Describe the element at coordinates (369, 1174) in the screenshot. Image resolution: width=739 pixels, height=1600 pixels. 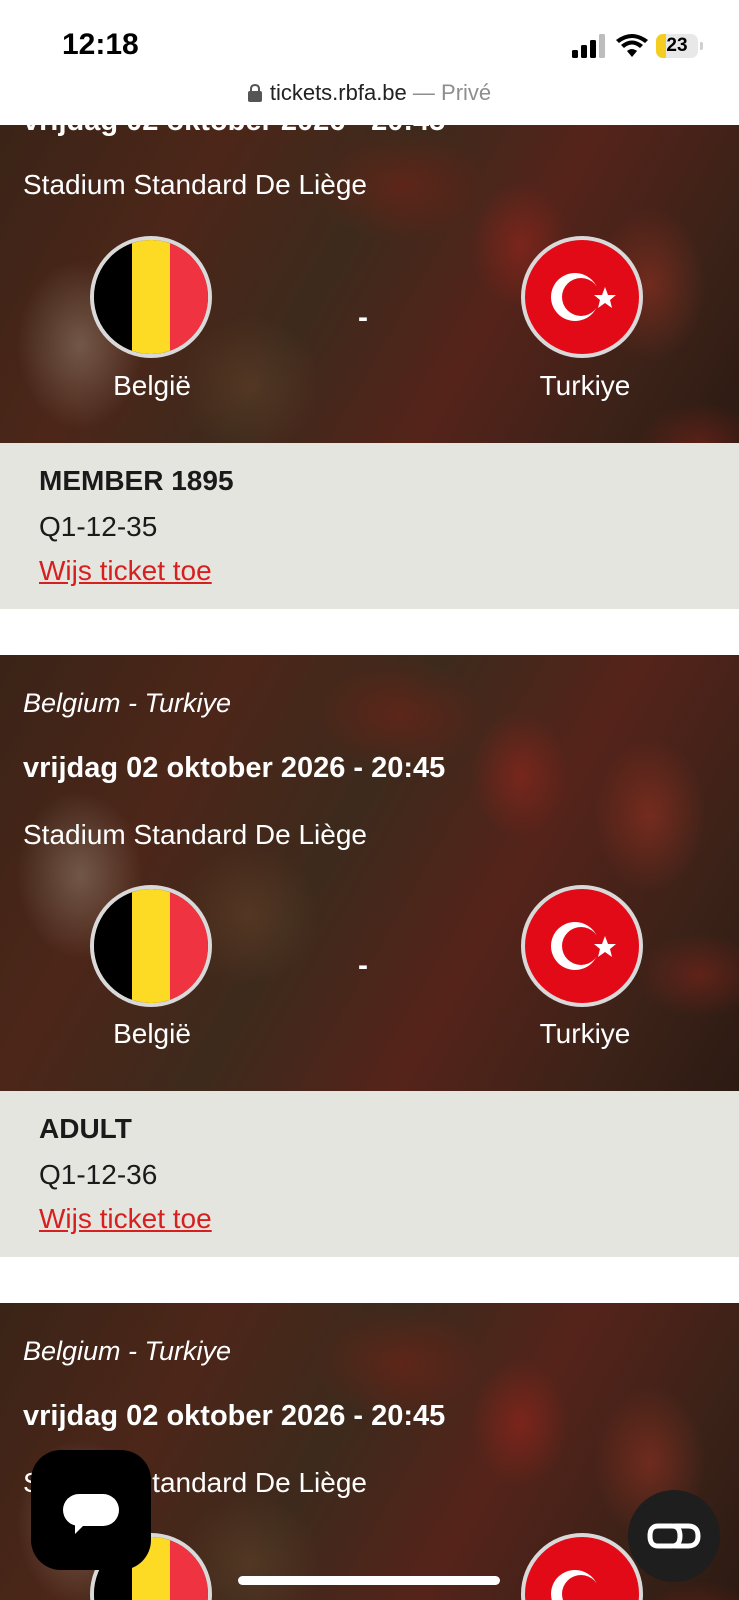
I see `ticket-info: ADULT Q1-12-36 Wijs ticket toe` at that location.